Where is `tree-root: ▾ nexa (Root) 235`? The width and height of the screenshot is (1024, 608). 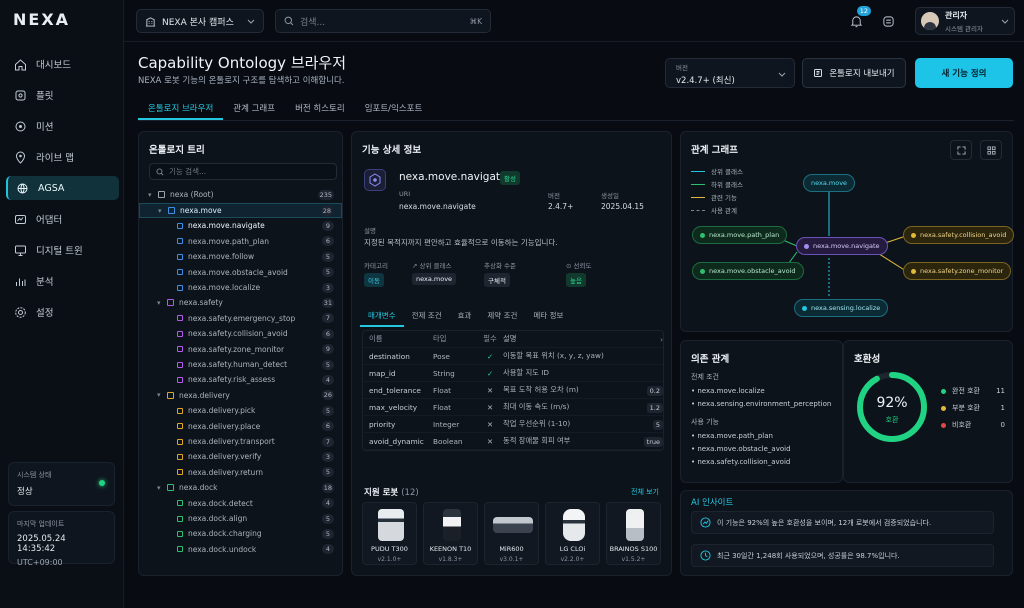
tree-root: ▾ nexa (Root) 235 is located at coordinates (240, 194).